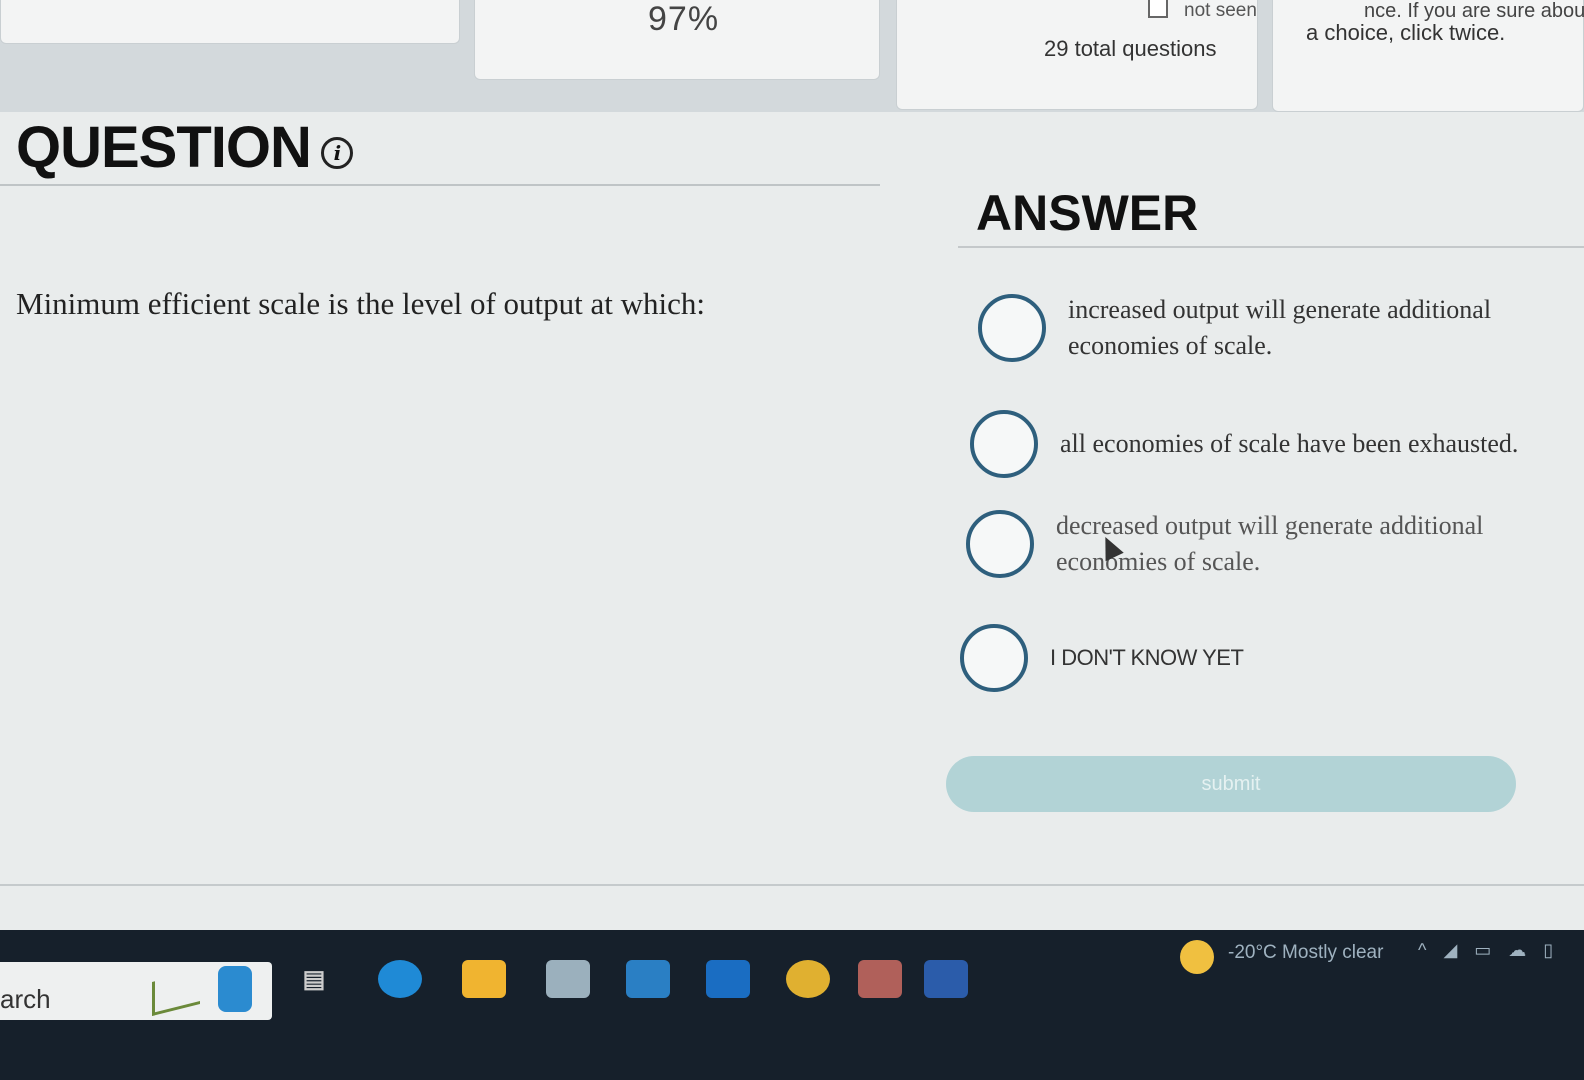 The image size is (1584, 1080). I want to click on taskbar-search-text: arch, so click(25, 999).